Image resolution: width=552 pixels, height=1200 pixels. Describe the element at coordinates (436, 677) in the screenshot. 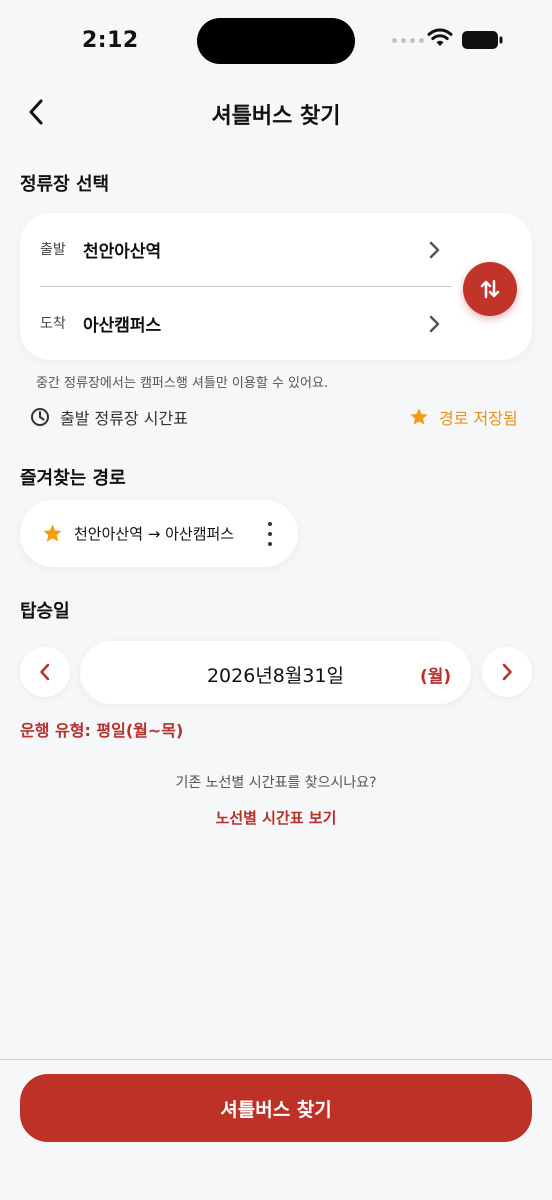

I see `selected-weekday: (월)` at that location.